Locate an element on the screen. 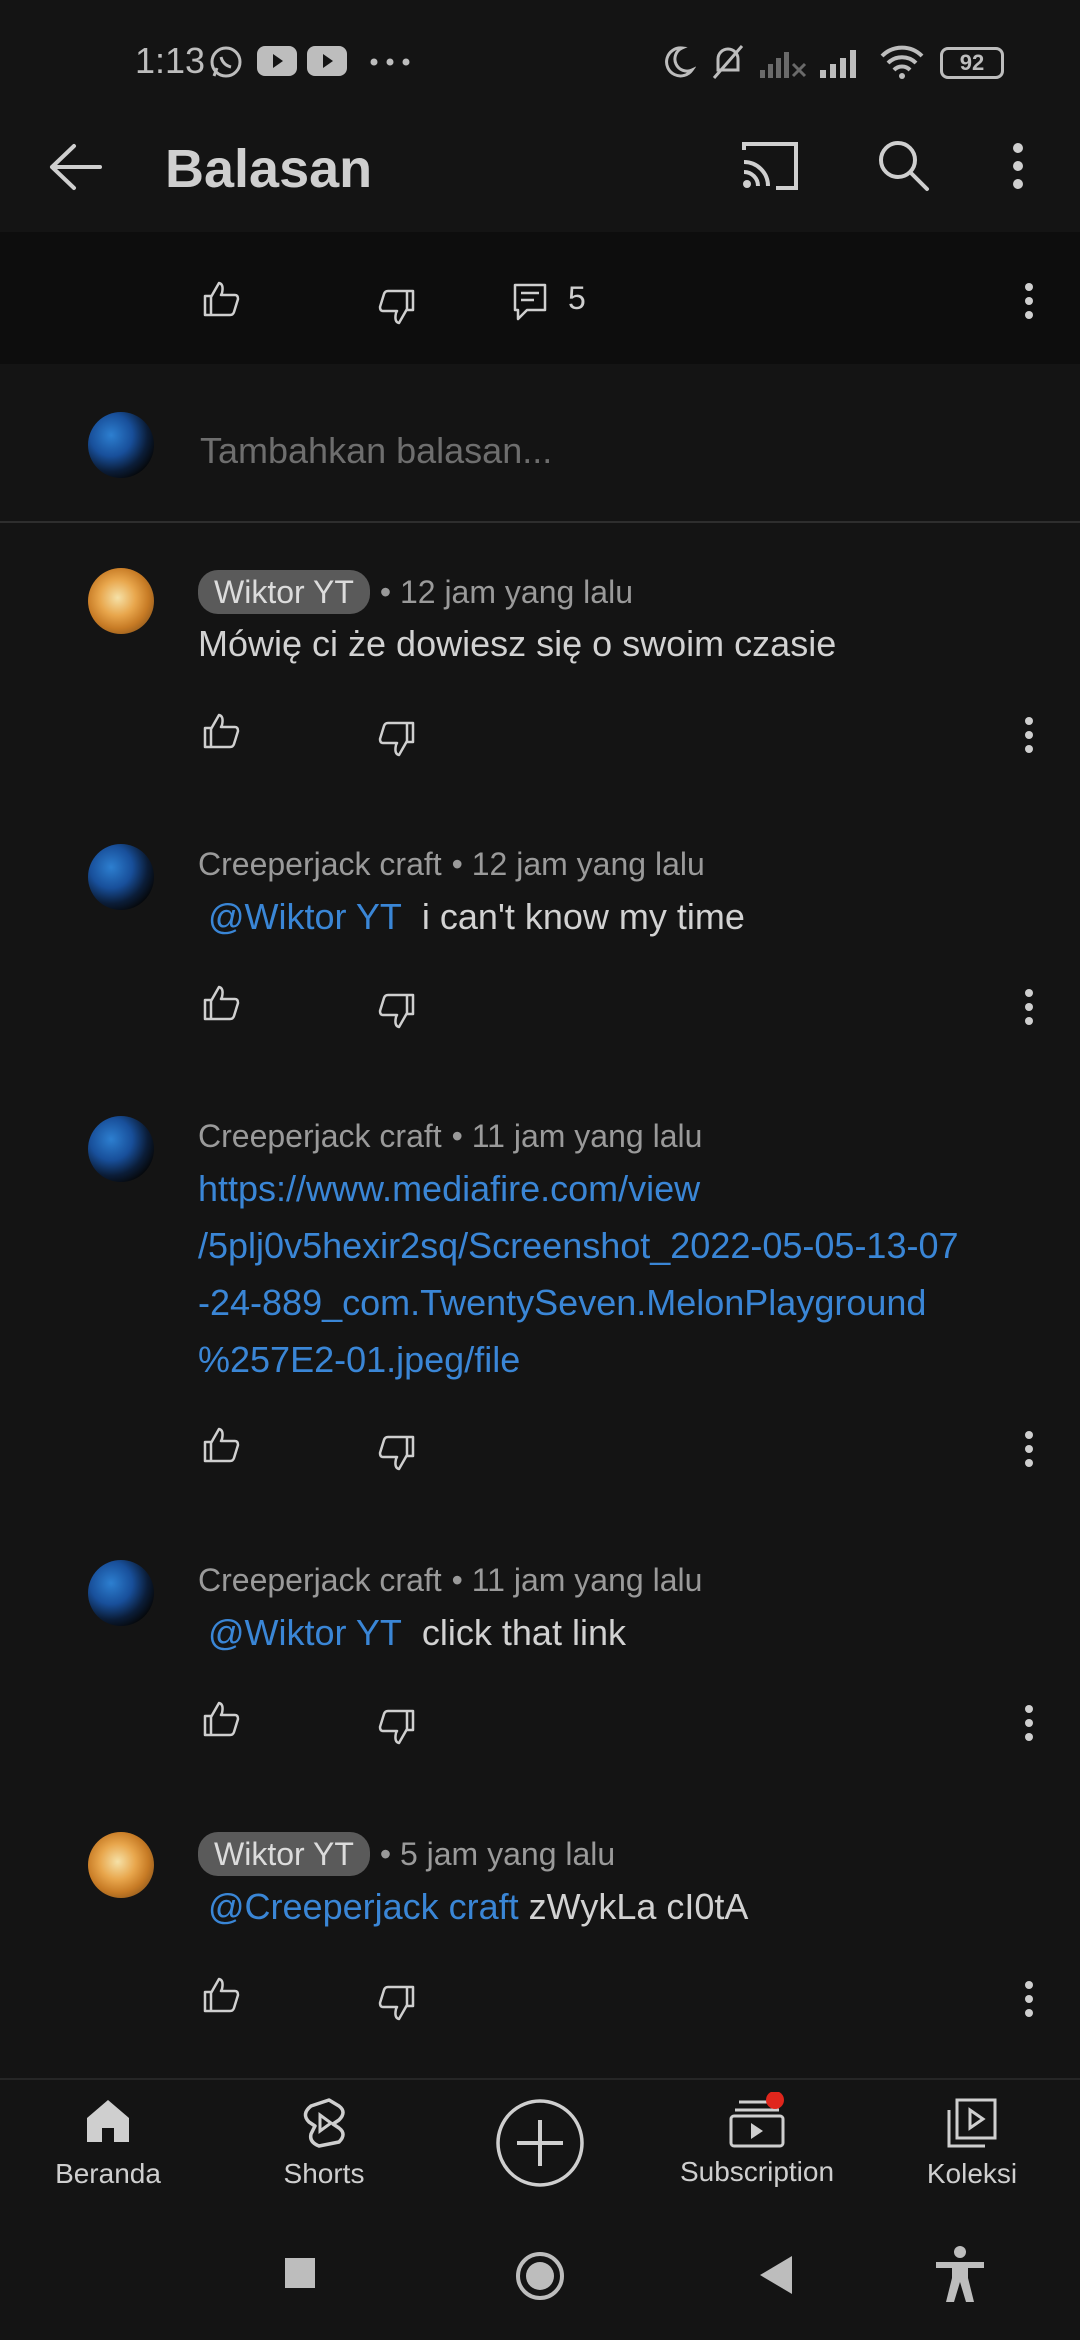  mention-link: @Creeperjack craft is located at coordinates (363, 1906).